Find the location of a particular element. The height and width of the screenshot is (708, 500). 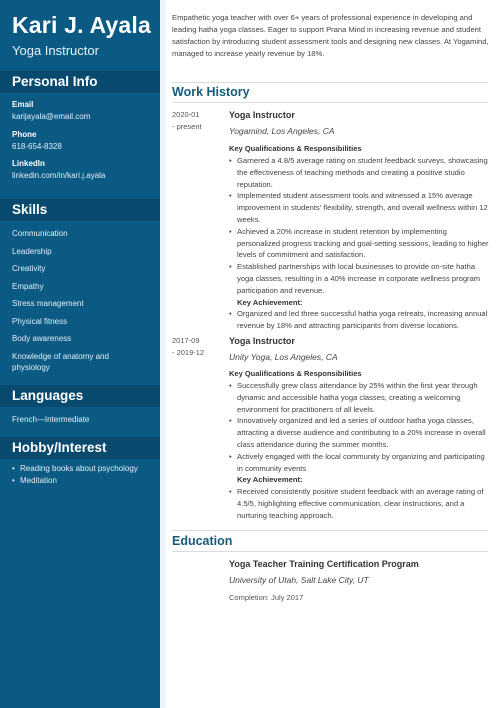

email-label: Email is located at coordinates (23, 104).